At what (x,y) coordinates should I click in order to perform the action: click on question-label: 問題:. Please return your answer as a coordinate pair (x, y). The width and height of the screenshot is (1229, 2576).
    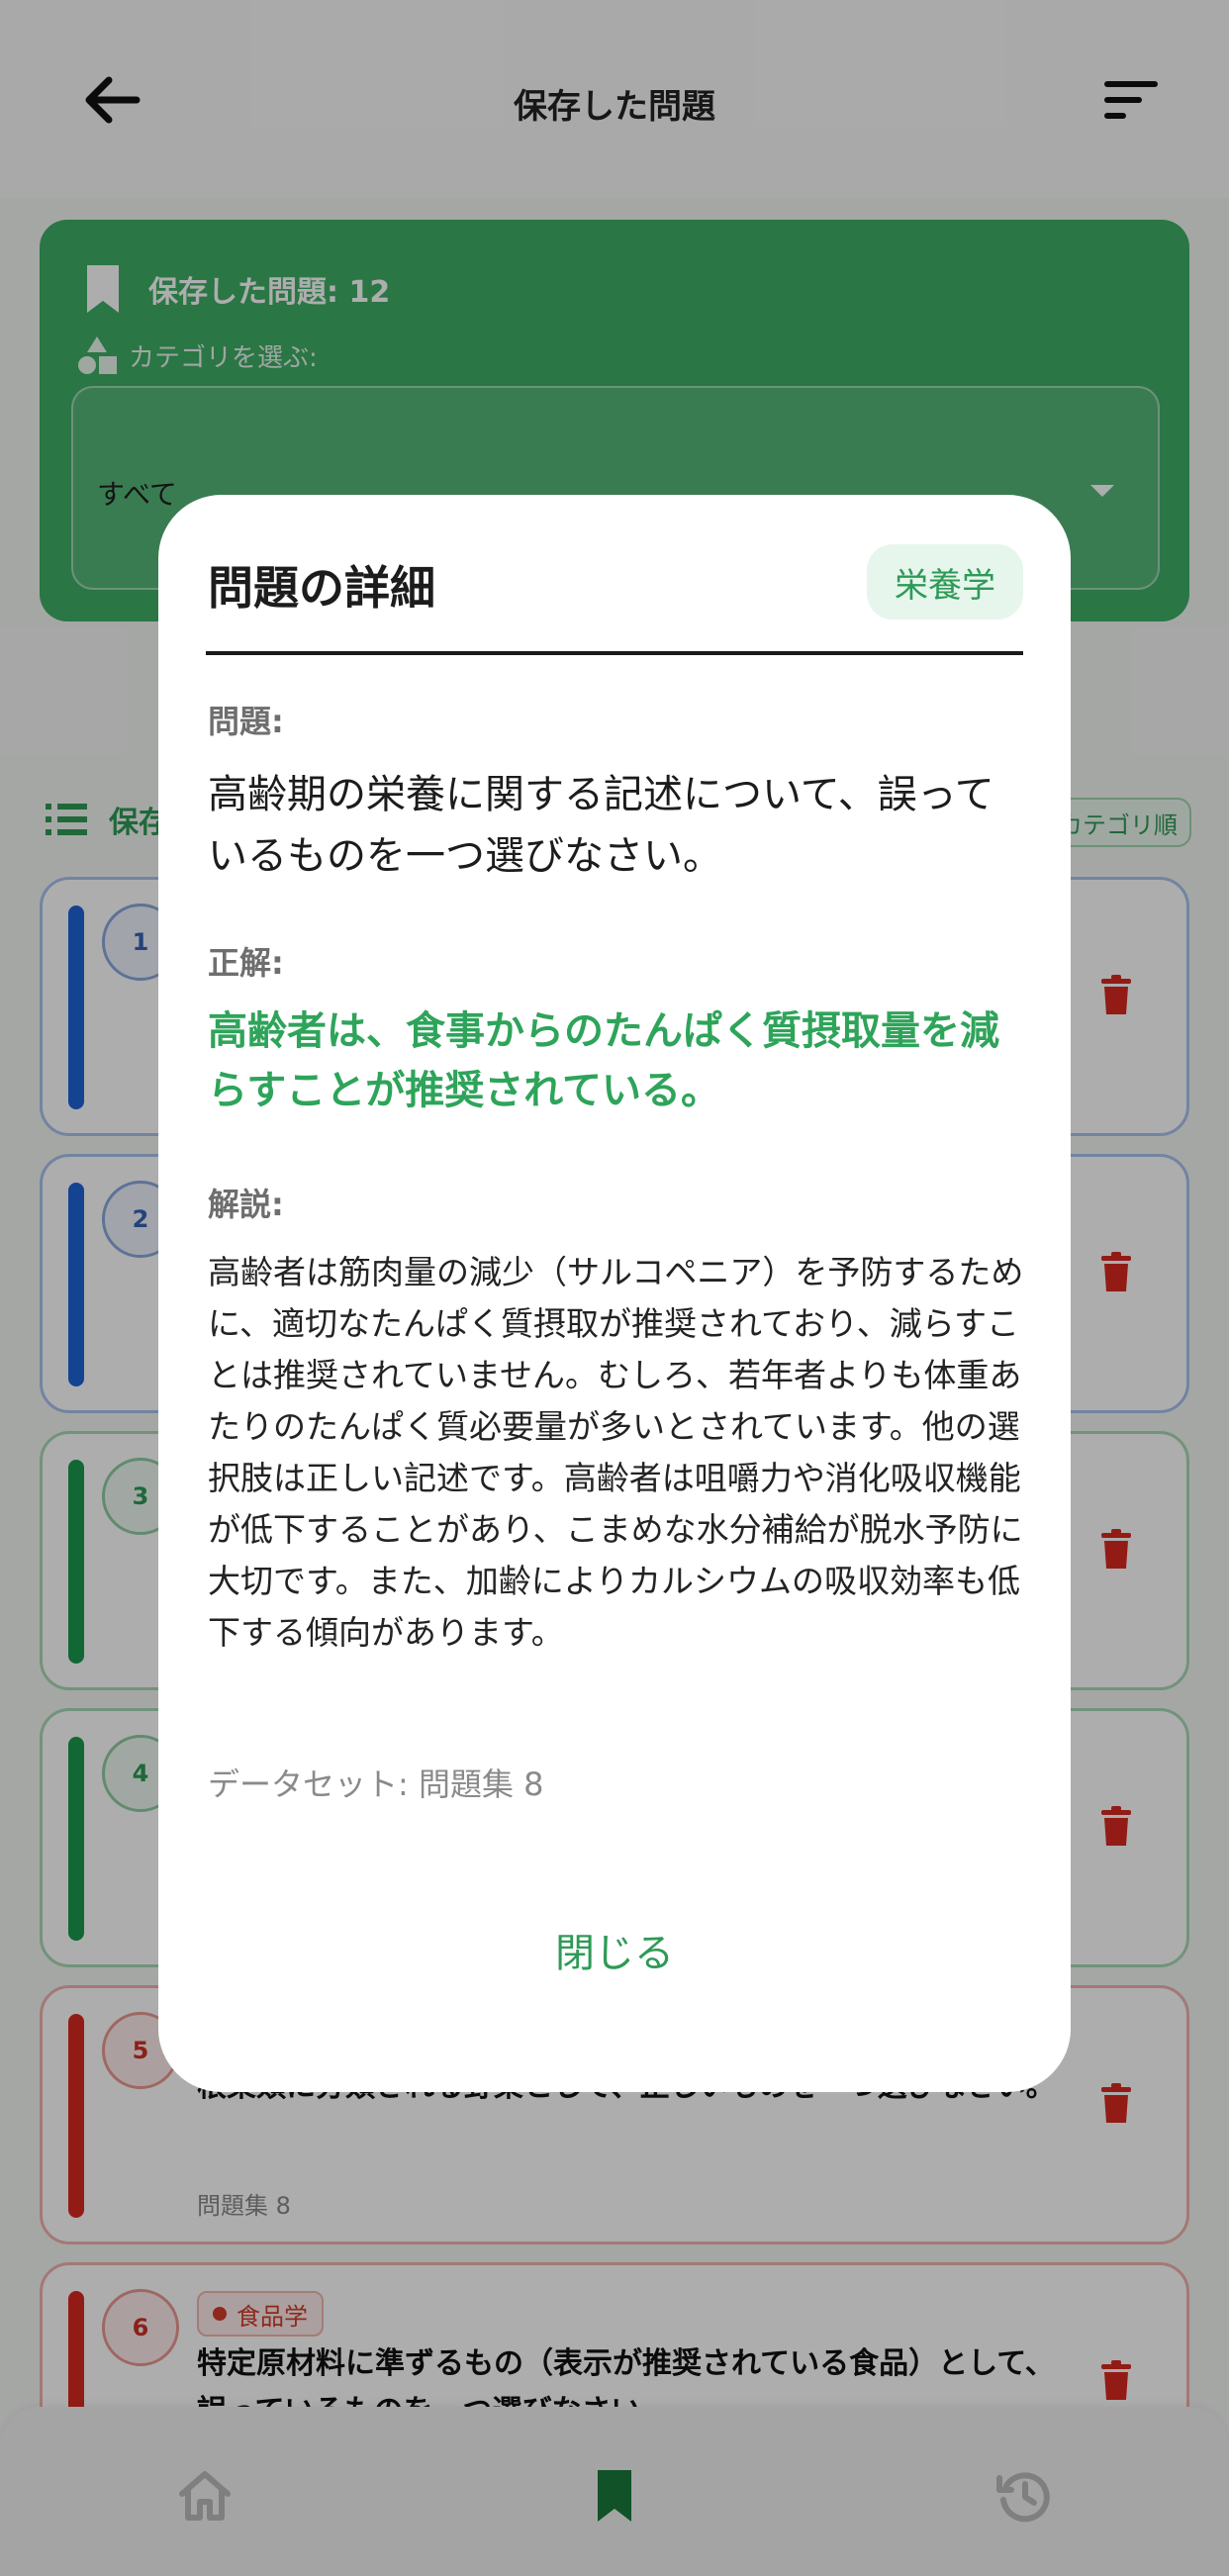
    Looking at the image, I should click on (246, 721).